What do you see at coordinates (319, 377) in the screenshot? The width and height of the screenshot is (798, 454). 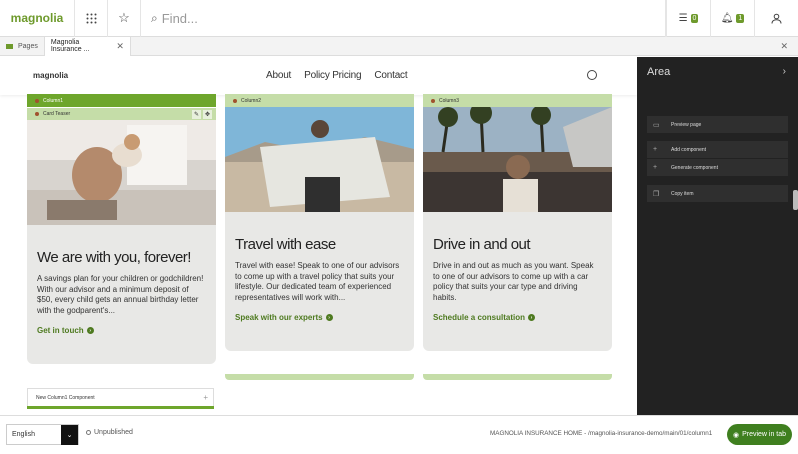 I see `column-2-next-area` at bounding box center [319, 377].